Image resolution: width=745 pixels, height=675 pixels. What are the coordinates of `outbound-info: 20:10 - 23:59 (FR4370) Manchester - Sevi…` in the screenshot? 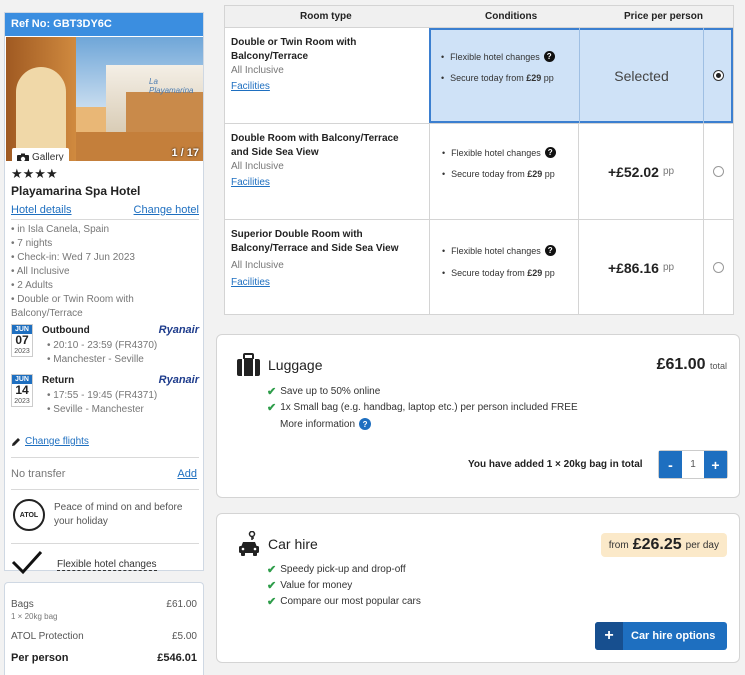 It's located at (102, 353).